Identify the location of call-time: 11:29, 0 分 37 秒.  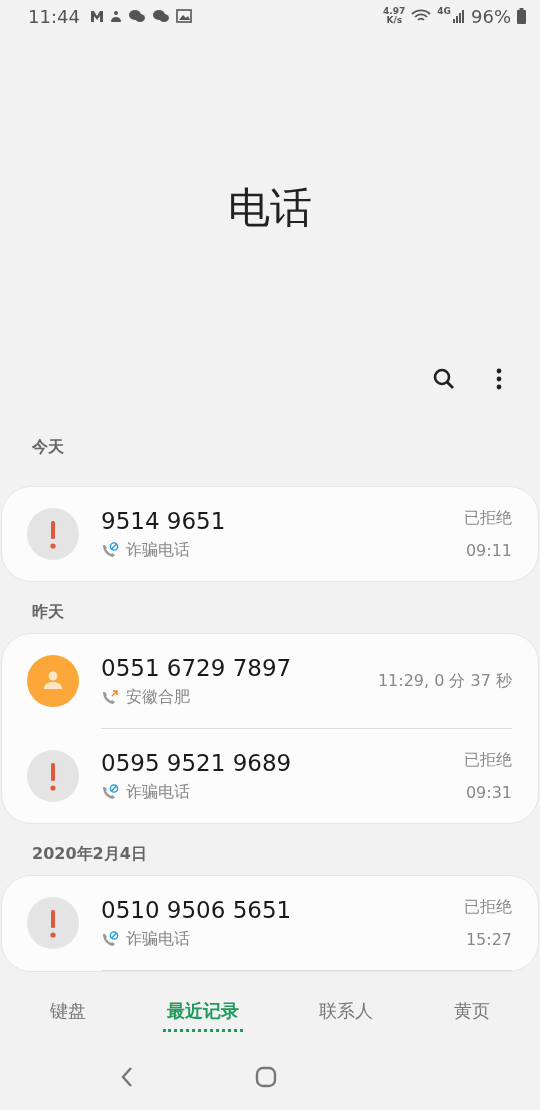
(444, 681).